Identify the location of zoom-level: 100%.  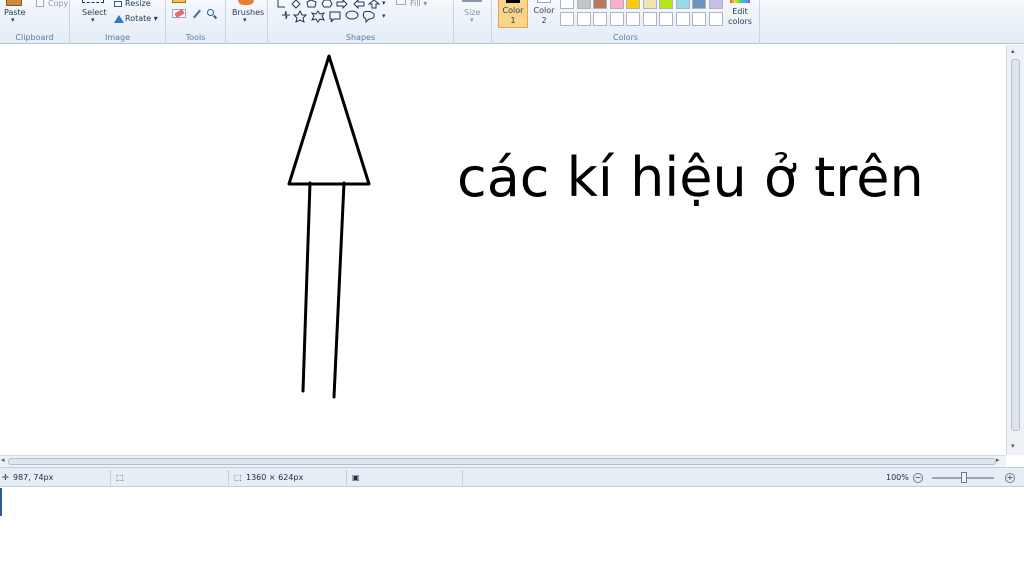
(897, 477).